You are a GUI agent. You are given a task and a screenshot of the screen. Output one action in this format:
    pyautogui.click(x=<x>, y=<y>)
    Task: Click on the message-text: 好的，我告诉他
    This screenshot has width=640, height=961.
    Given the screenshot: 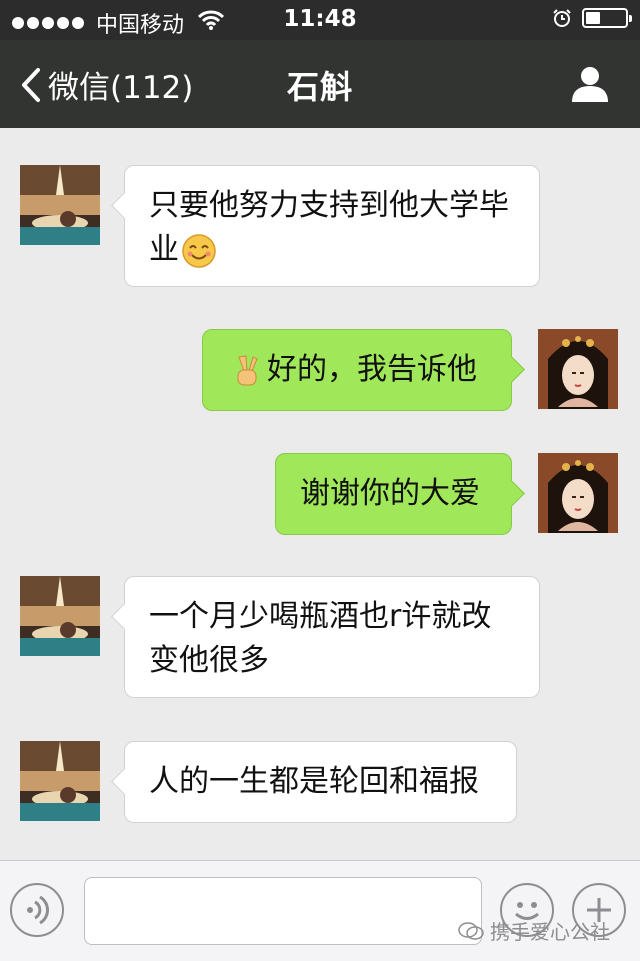 What is the action you would take?
    pyautogui.click(x=372, y=369)
    